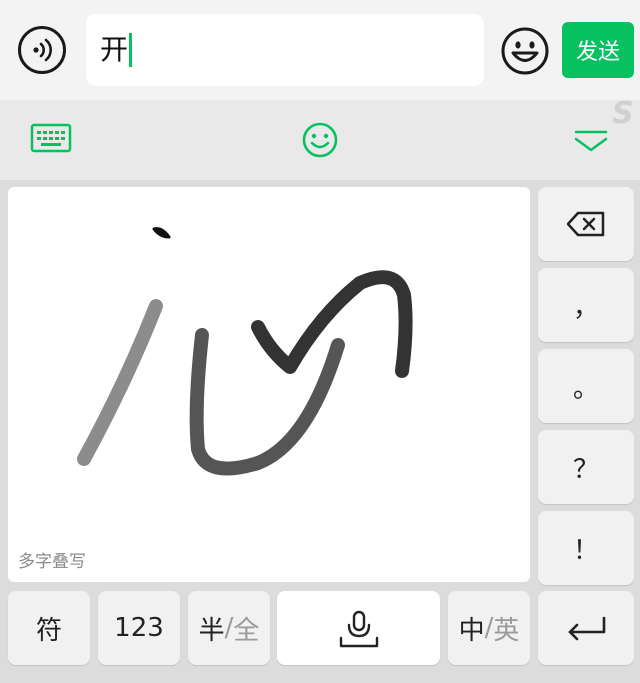 This screenshot has height=683, width=640. What do you see at coordinates (598, 50) in the screenshot?
I see `send-button: 发送` at bounding box center [598, 50].